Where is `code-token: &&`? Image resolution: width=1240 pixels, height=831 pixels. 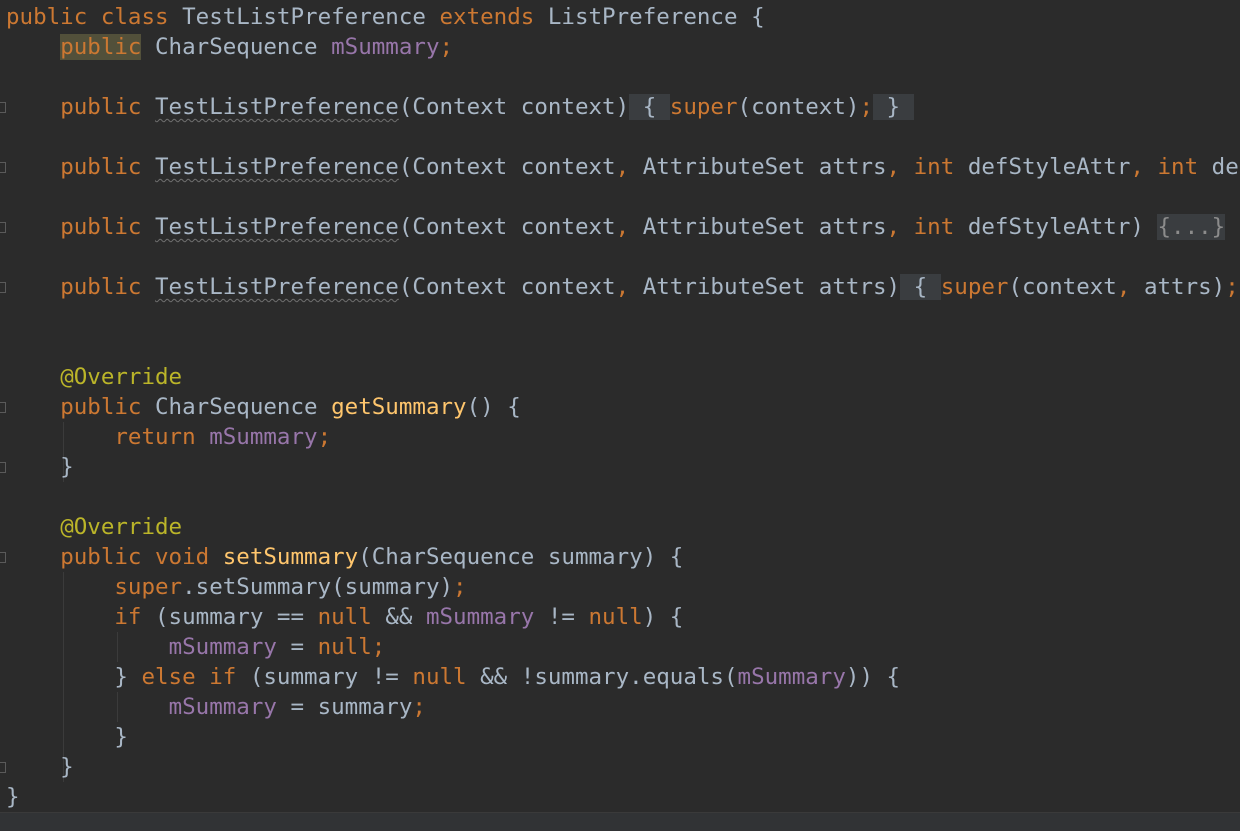 code-token: && is located at coordinates (405, 617).